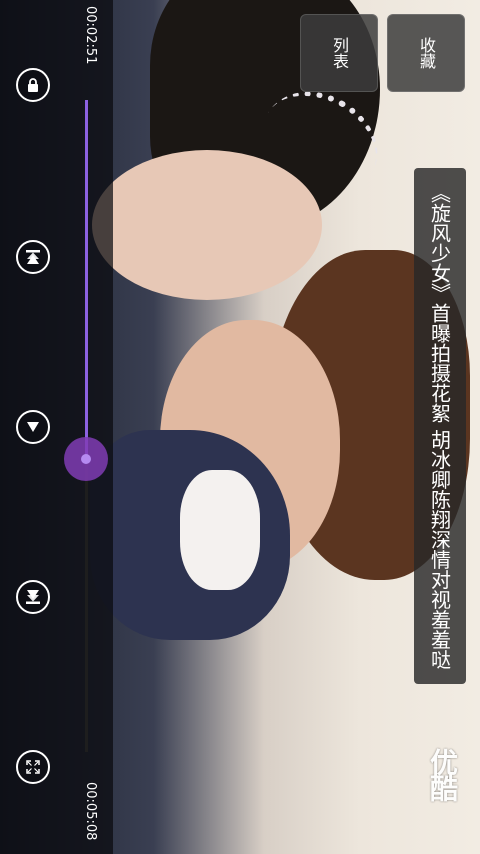 Image resolution: width=480 pixels, height=854 pixels. I want to click on favorite-button: 收藏, so click(426, 53).